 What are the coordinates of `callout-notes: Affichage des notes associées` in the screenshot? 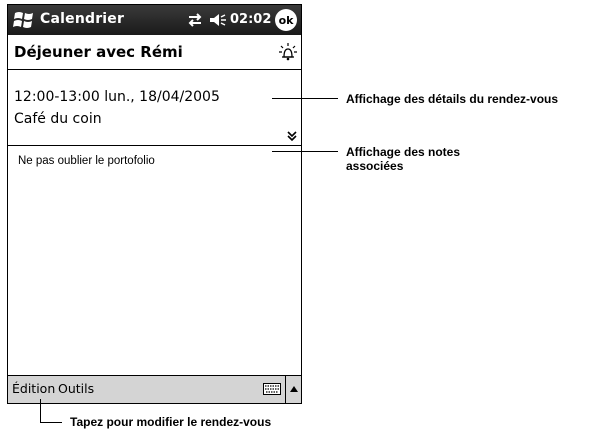 It's located at (403, 159).